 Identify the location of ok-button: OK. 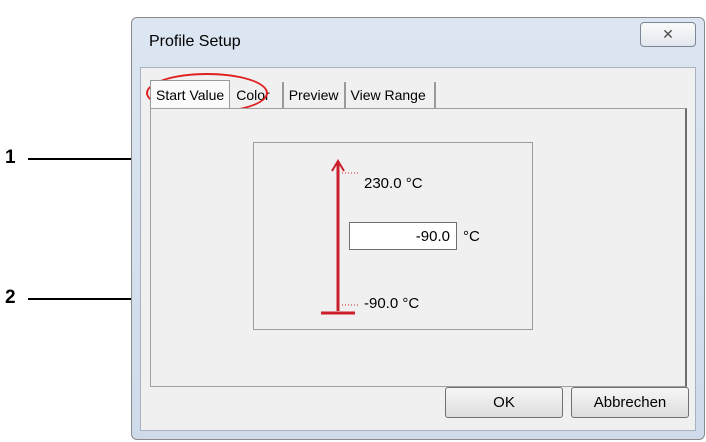
(504, 402).